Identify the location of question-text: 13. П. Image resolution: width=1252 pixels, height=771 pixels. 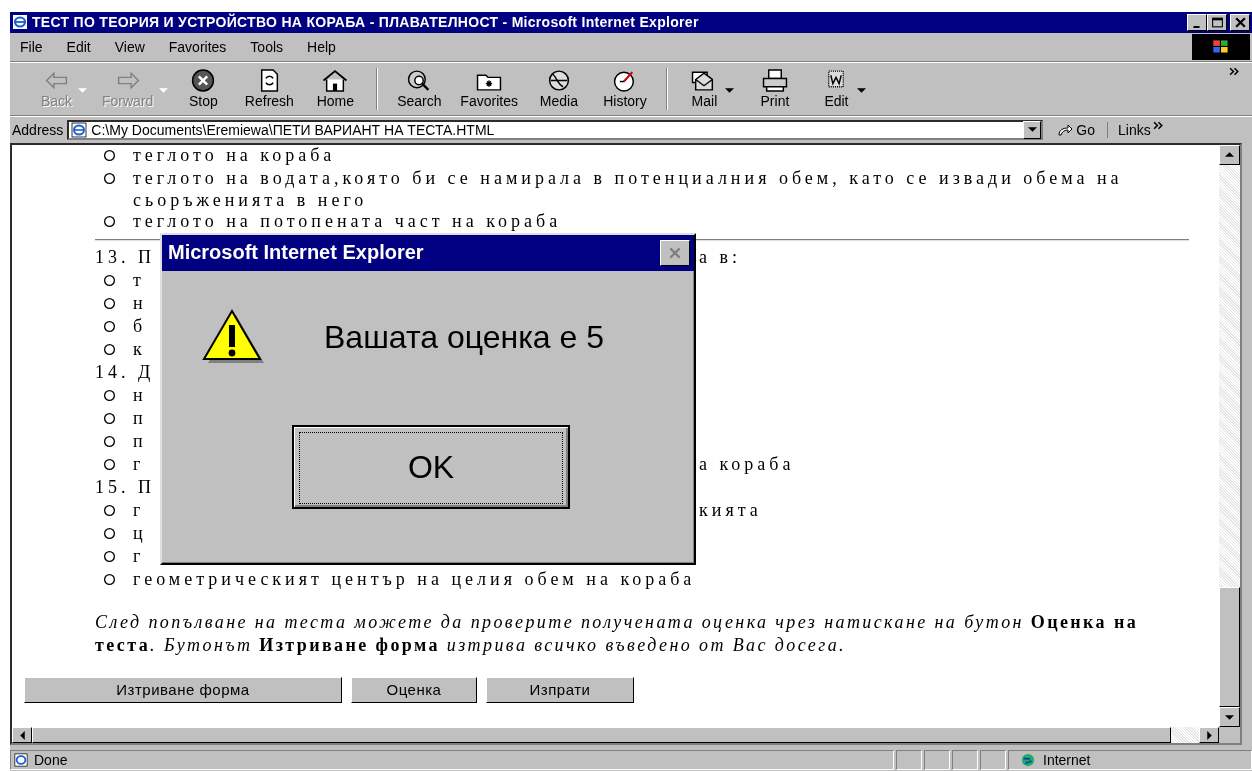
(125, 256).